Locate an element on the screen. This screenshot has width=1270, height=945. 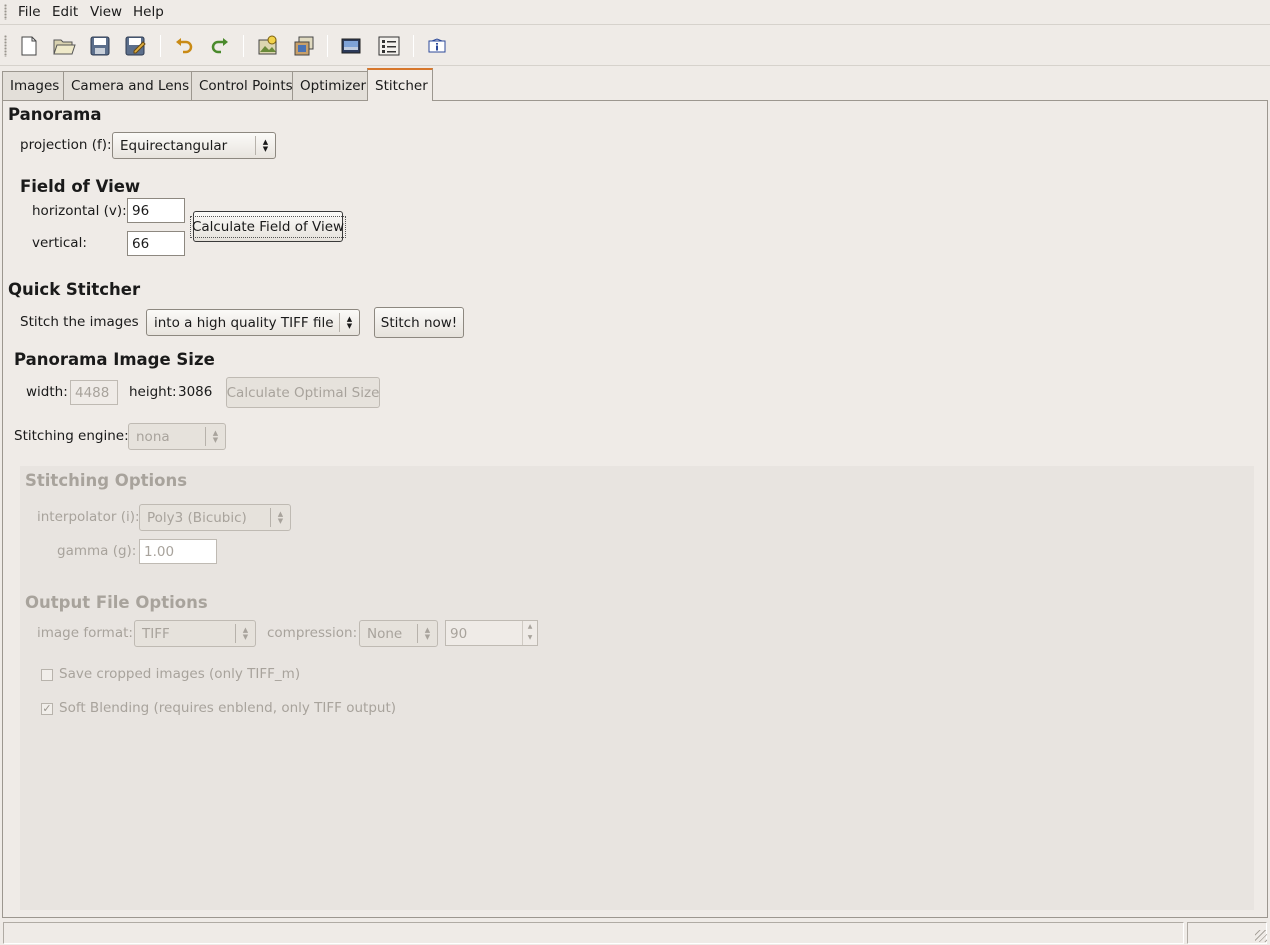
tab-control-points: Control Points is located at coordinates (242, 85).